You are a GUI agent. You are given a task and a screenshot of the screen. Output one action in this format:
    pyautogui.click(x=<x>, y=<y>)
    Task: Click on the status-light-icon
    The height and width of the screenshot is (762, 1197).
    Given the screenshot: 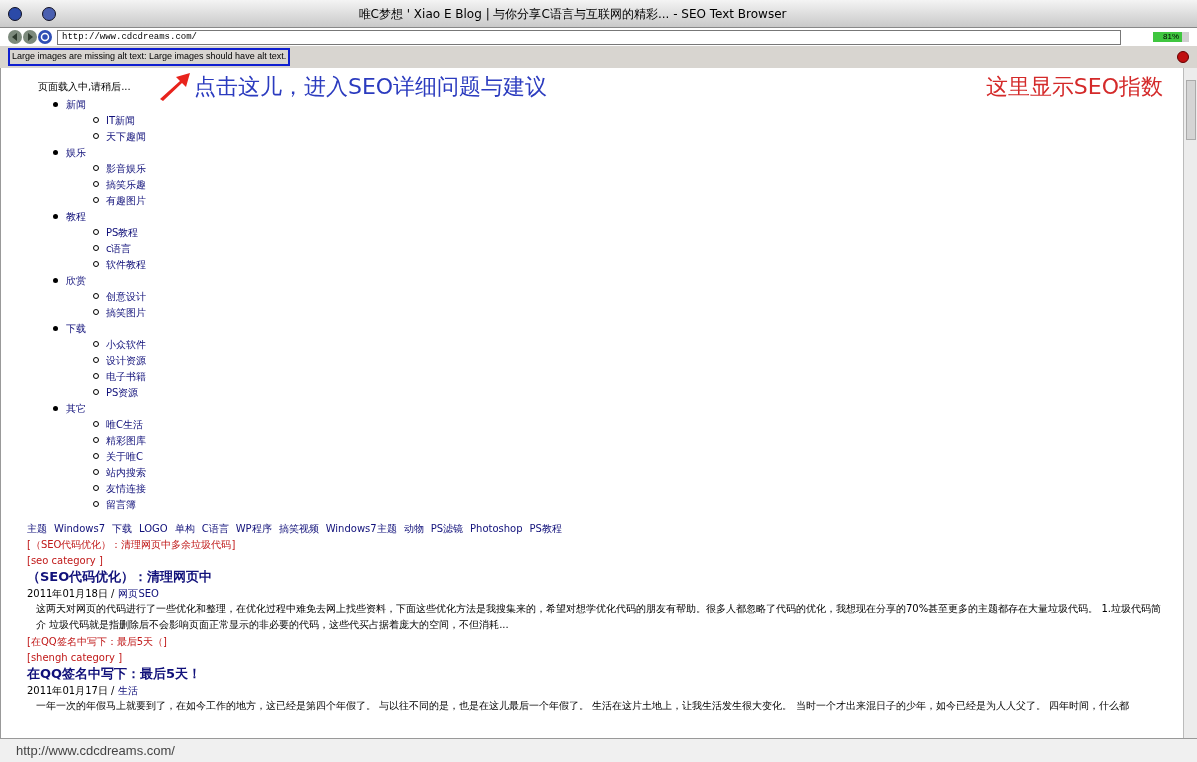 What is the action you would take?
    pyautogui.click(x=1183, y=57)
    